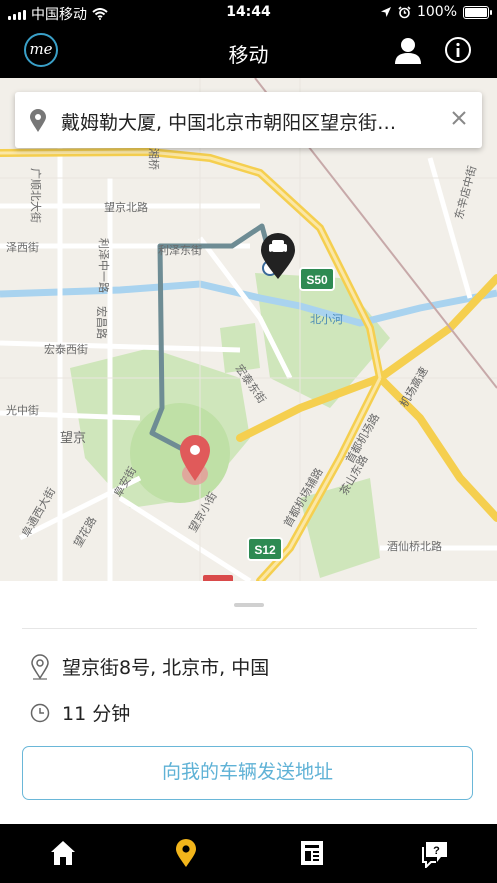  I want to click on location-arrow-icon, so click(385, 12).